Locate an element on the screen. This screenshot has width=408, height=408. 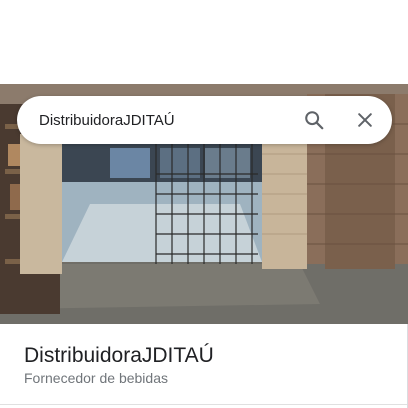
close-icon is located at coordinates (365, 120).